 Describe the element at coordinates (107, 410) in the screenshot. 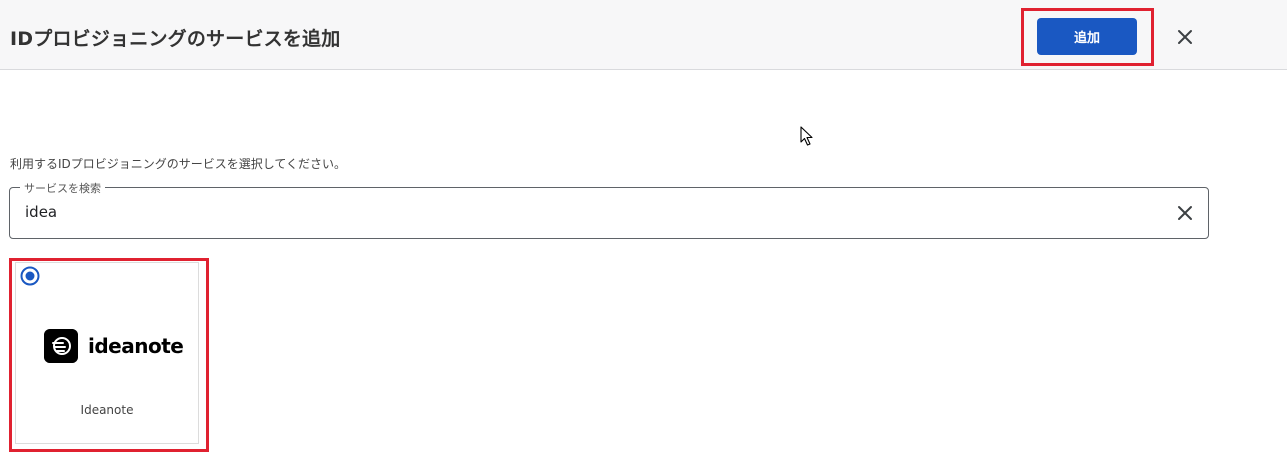

I see `service-name: Ideanote` at that location.